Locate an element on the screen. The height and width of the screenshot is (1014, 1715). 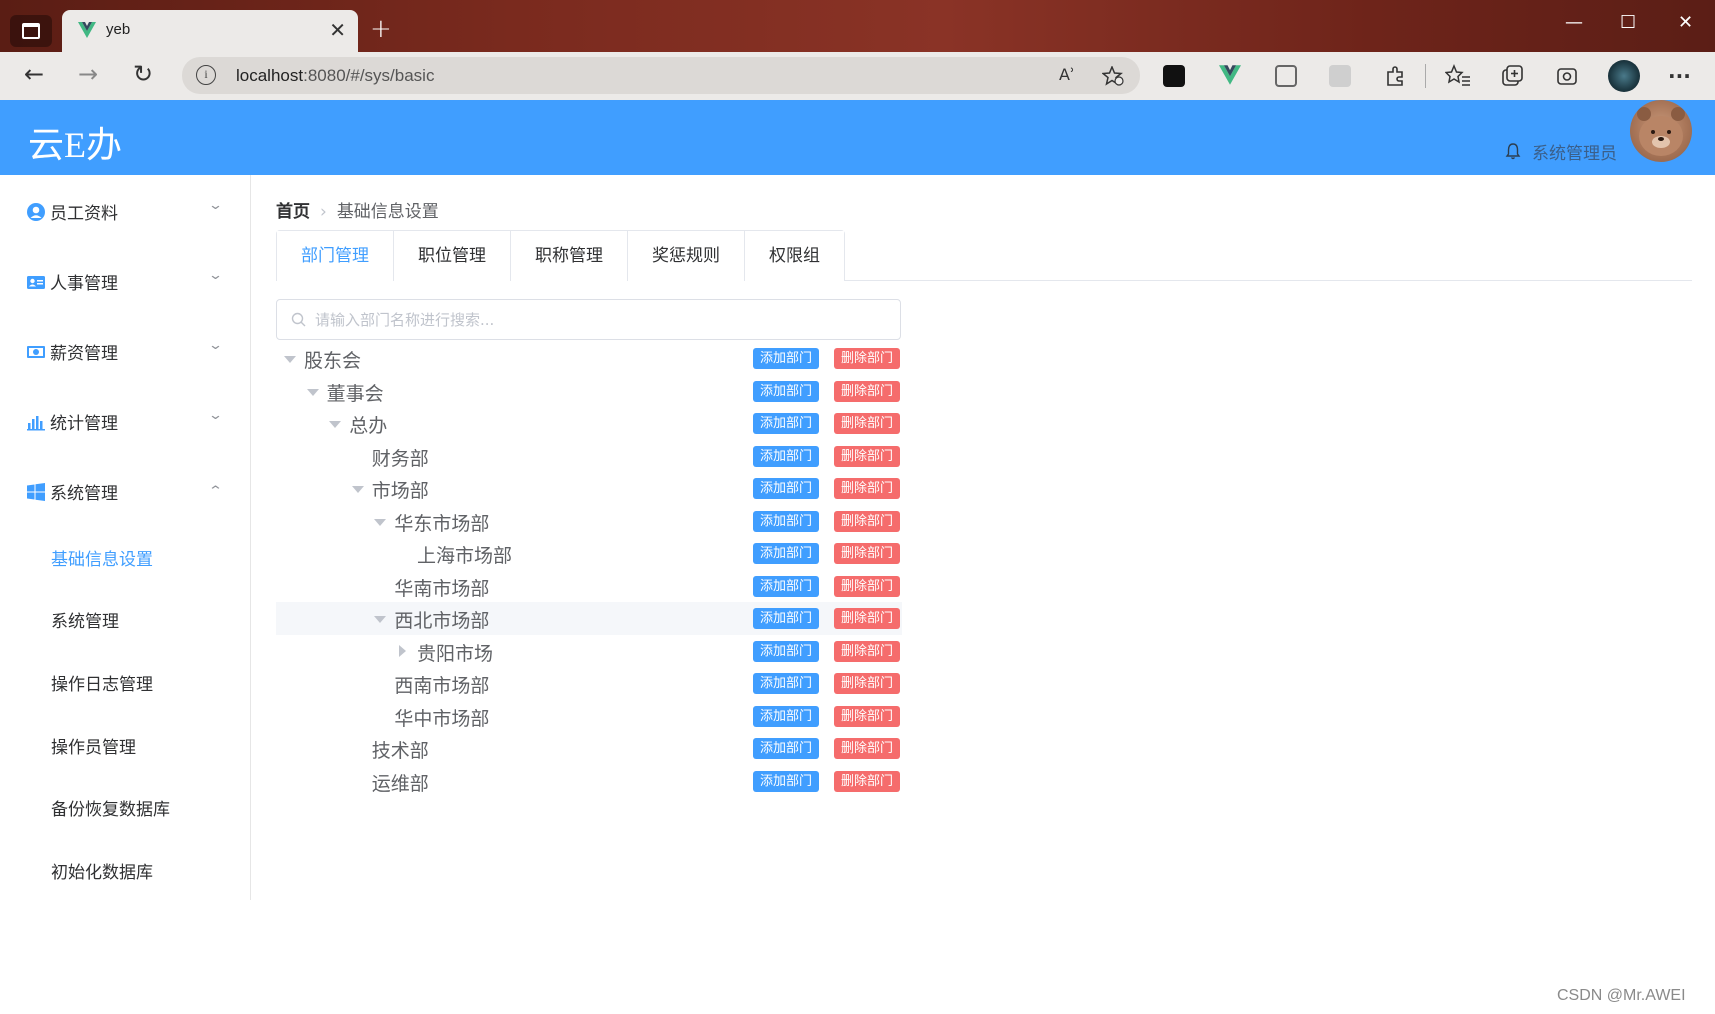
extension-folder-icon is located at coordinates (1340, 76).